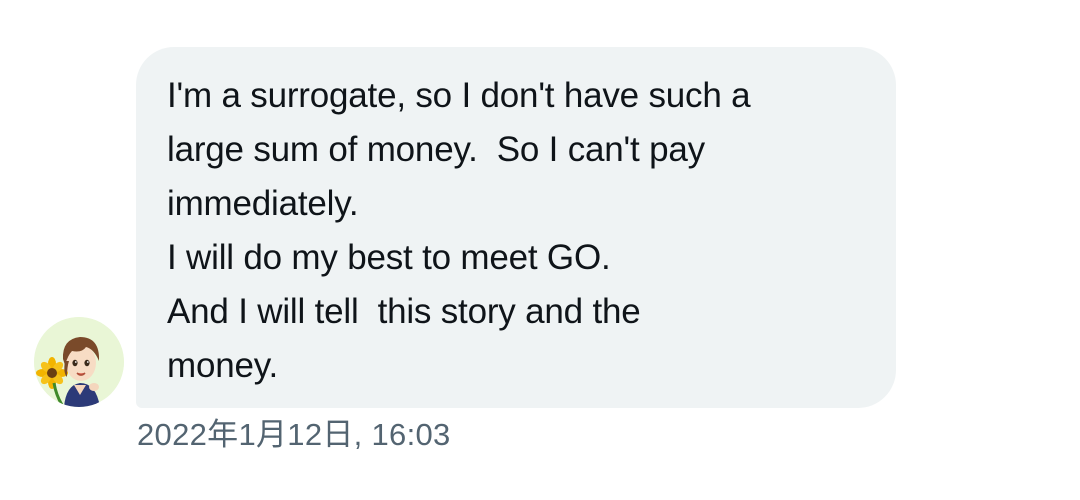 The image size is (1080, 500). What do you see at coordinates (436, 149) in the screenshot?
I see `message-text-line: large sum of money. So I can't pay` at bounding box center [436, 149].